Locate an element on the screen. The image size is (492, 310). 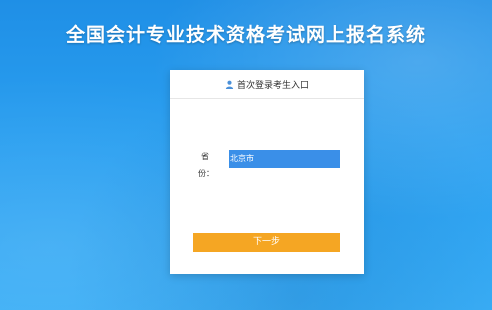
province-label-line2: 份： is located at coordinates (206, 173).